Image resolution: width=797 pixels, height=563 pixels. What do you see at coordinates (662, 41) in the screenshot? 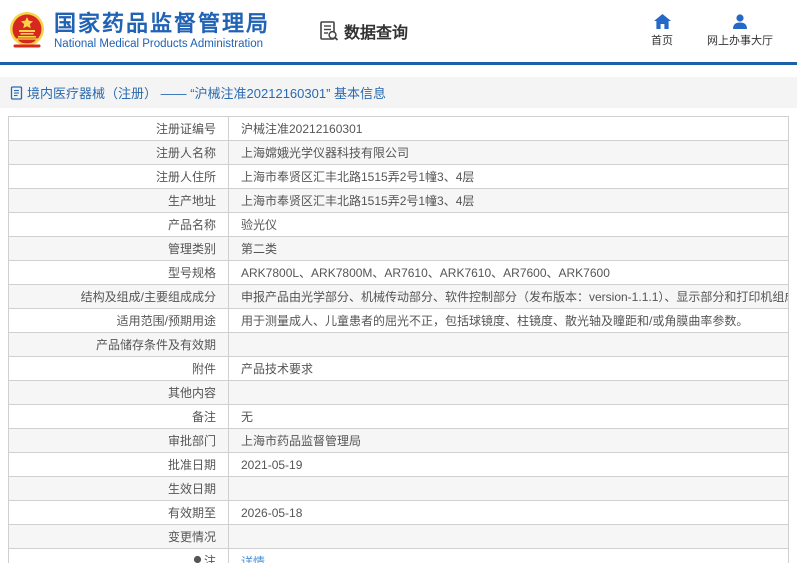
I see `nav-home-label: 首页` at bounding box center [662, 41].